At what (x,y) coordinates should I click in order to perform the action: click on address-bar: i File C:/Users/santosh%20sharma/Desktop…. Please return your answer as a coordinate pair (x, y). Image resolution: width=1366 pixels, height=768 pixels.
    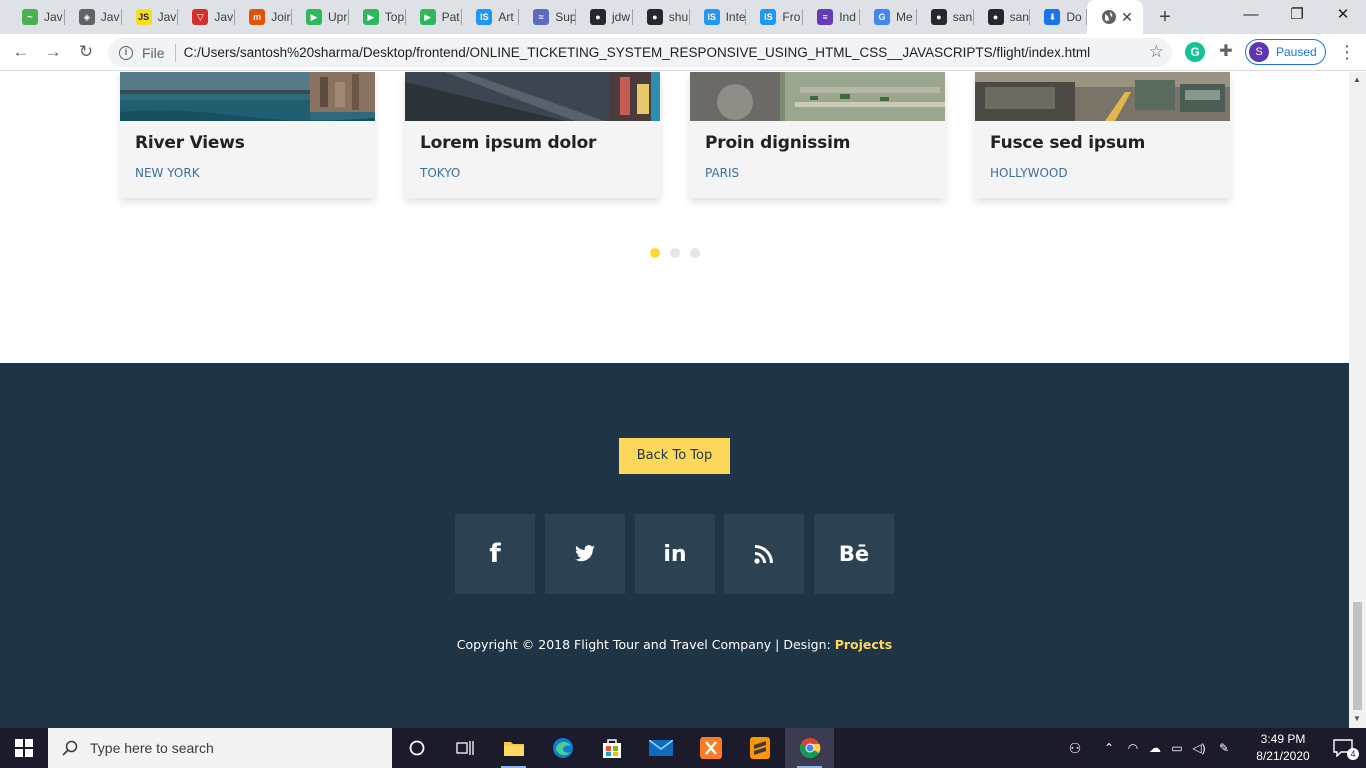
    Looking at the image, I should click on (640, 52).